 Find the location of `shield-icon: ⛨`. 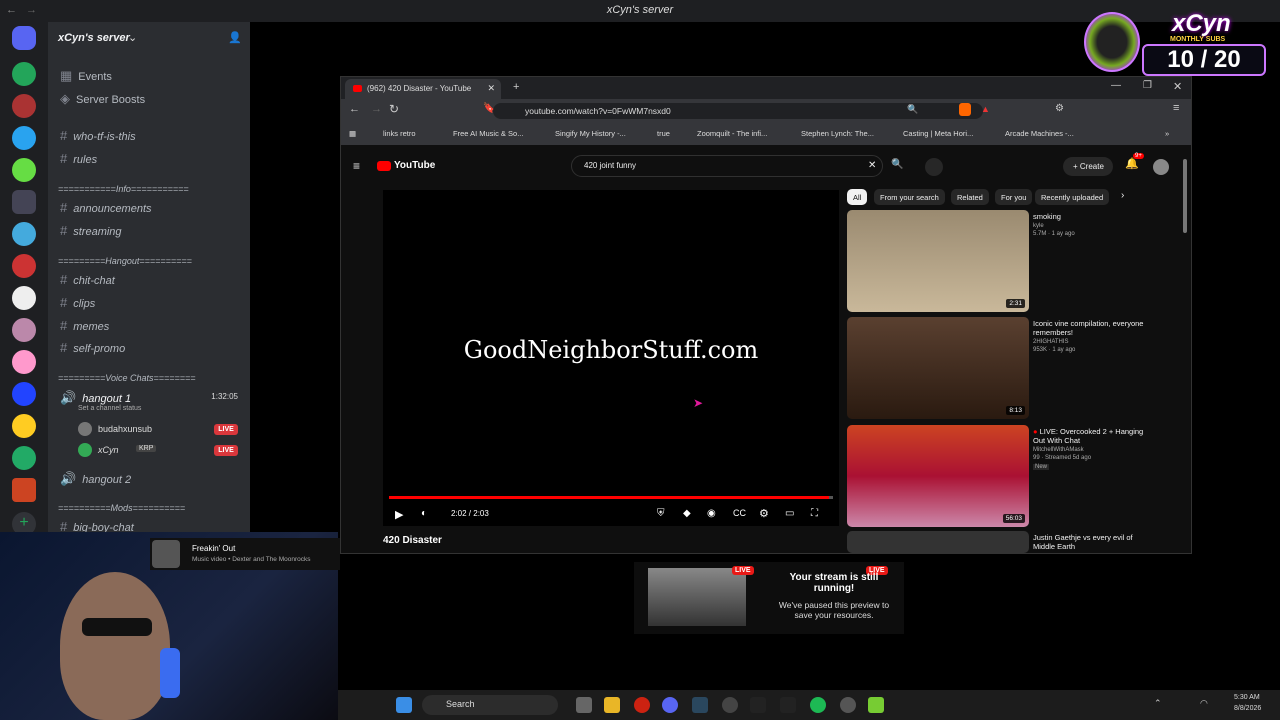

shield-icon: ⛨ is located at coordinates (661, 513).